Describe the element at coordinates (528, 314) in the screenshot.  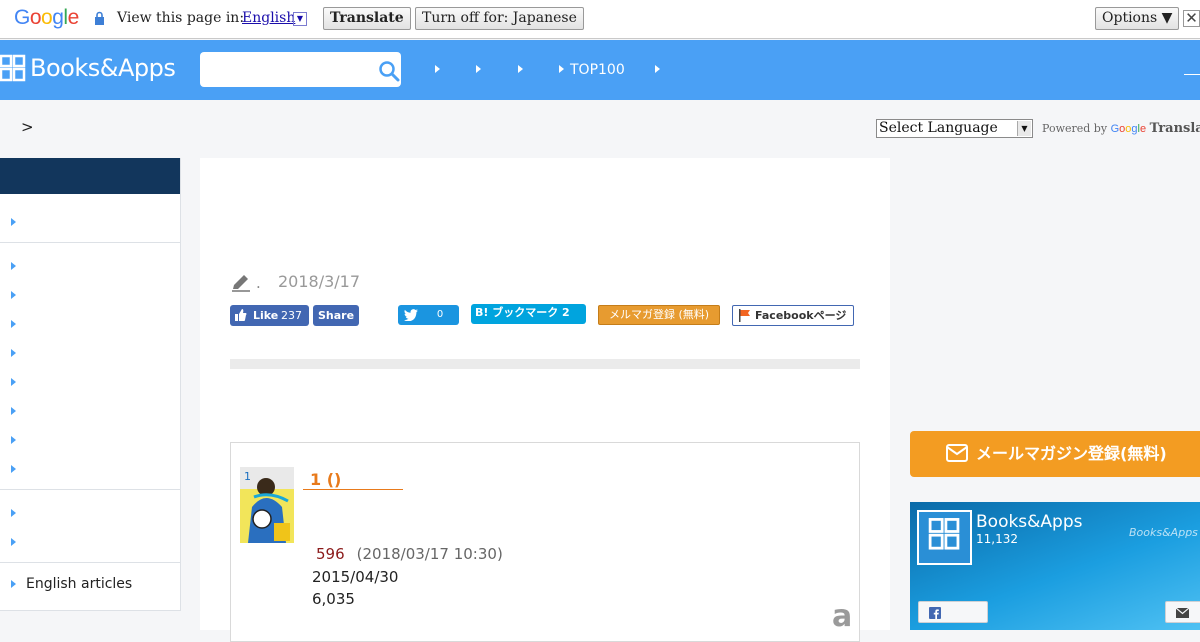
I see `hatena-bookmark-button: B! ブックマーク 2` at that location.